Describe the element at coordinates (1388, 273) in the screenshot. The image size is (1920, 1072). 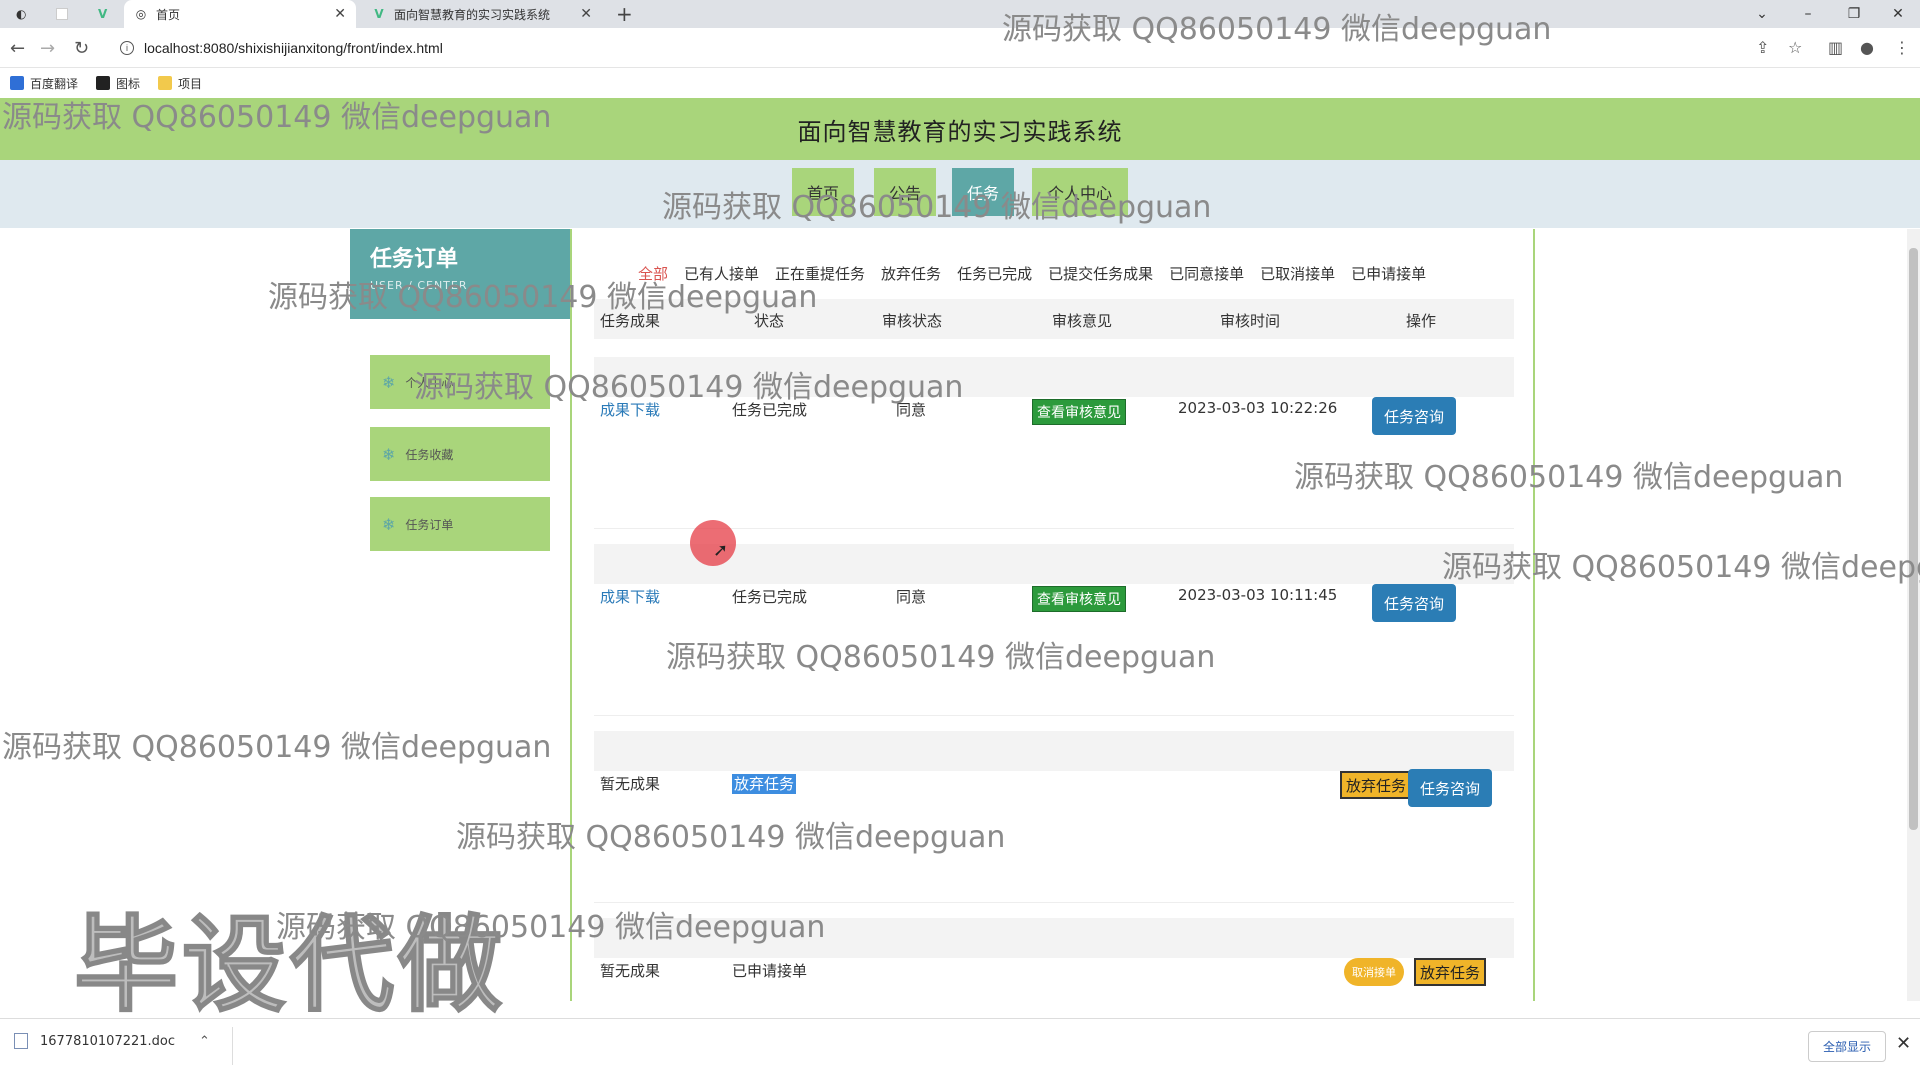
I see `filter-applied: 已申请接单` at that location.